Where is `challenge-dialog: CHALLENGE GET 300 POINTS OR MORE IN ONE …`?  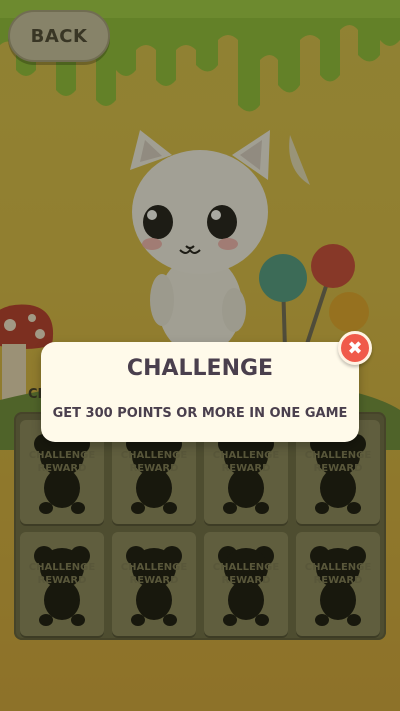
challenge-dialog: CHALLENGE GET 300 POINTS OR MORE IN ONE … is located at coordinates (200, 392).